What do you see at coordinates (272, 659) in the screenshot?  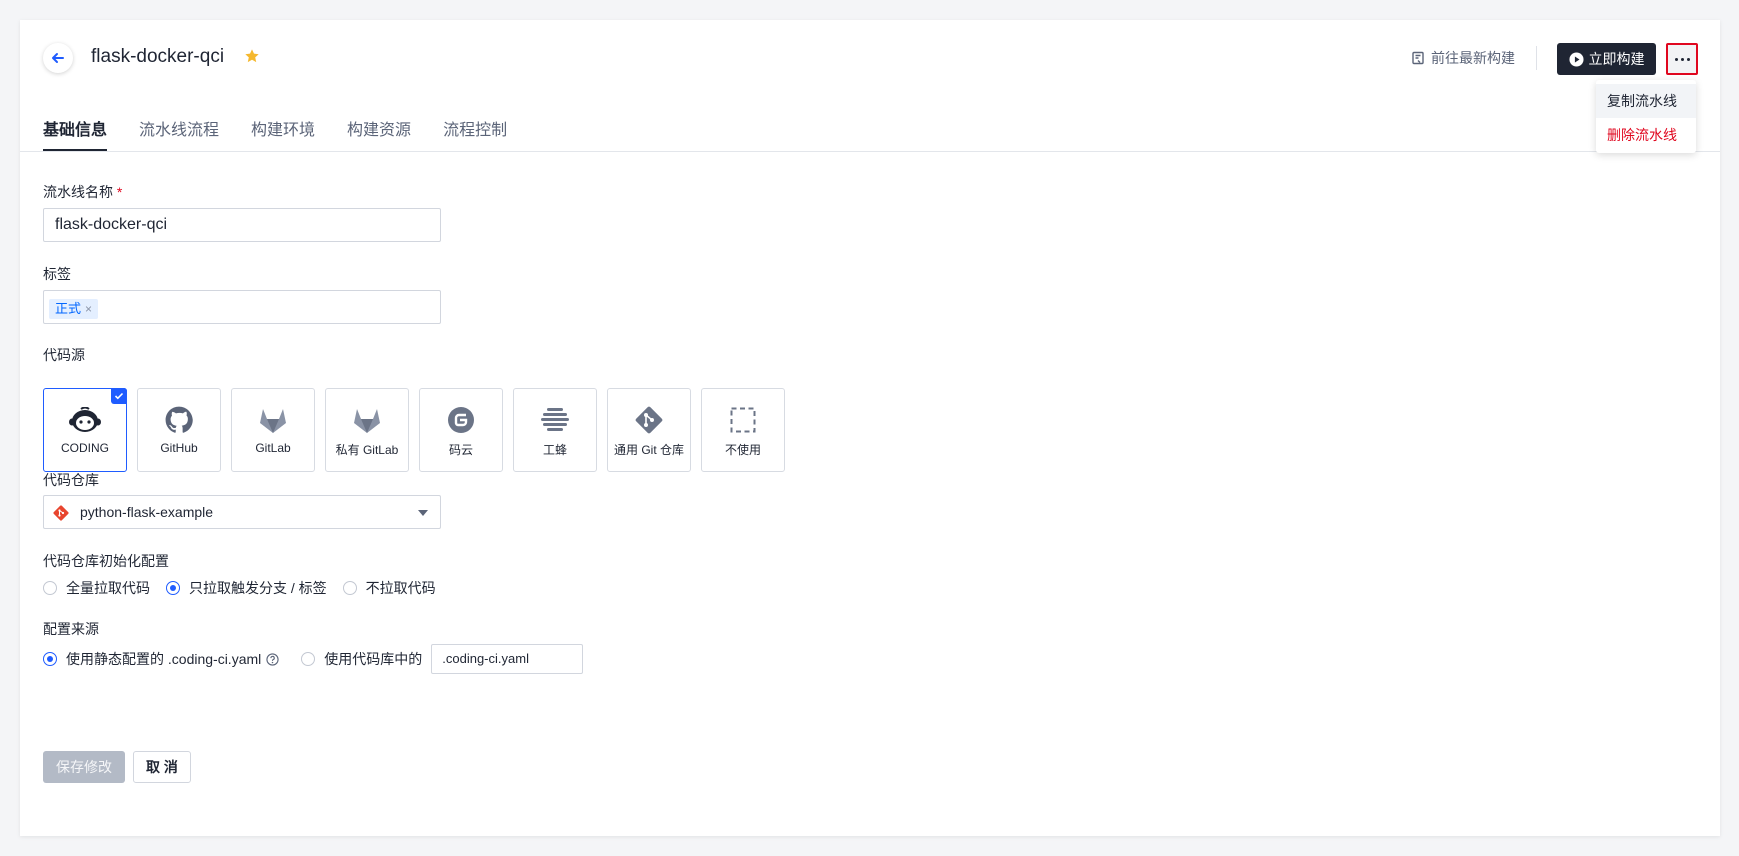 I see `help-icon` at bounding box center [272, 659].